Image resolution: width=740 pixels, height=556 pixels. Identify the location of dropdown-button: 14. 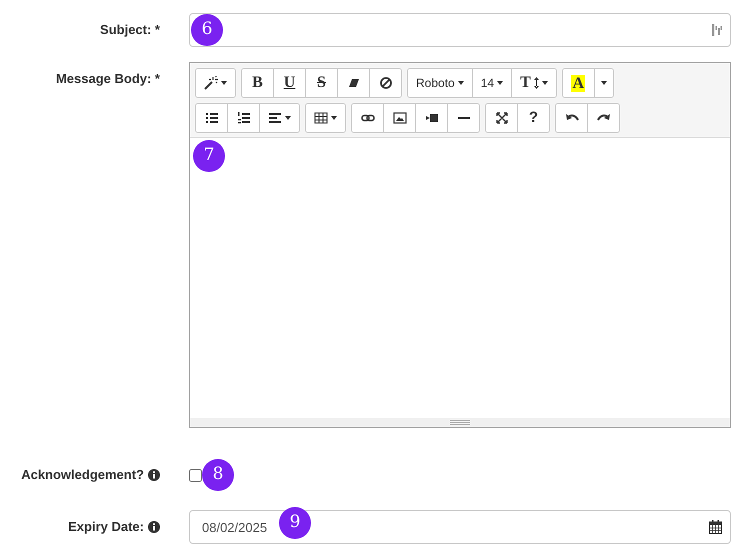
(492, 83).